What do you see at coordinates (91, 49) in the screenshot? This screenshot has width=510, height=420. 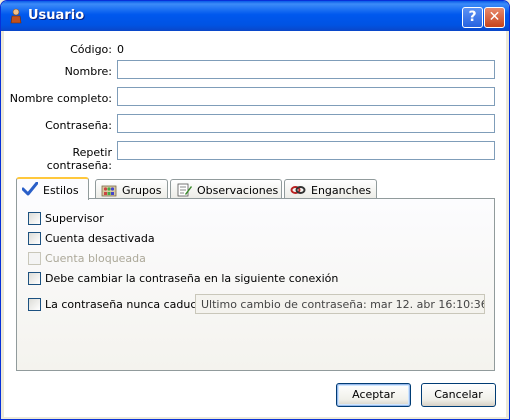 I see `codigo-label: Código:` at bounding box center [91, 49].